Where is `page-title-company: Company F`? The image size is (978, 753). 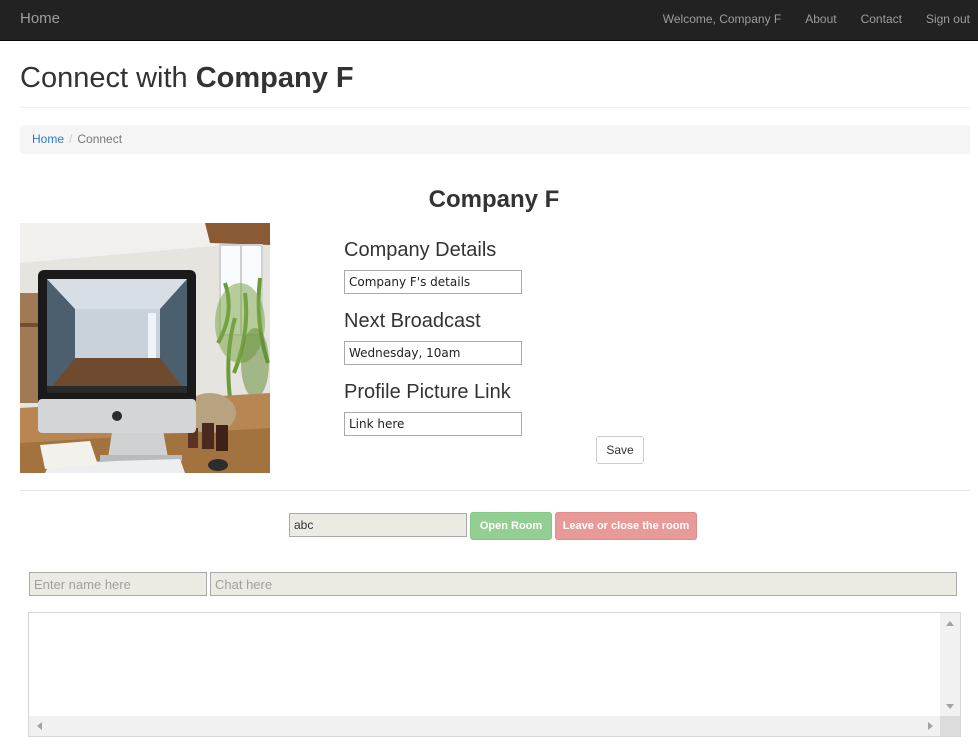 page-title-company: Company F is located at coordinates (274, 78).